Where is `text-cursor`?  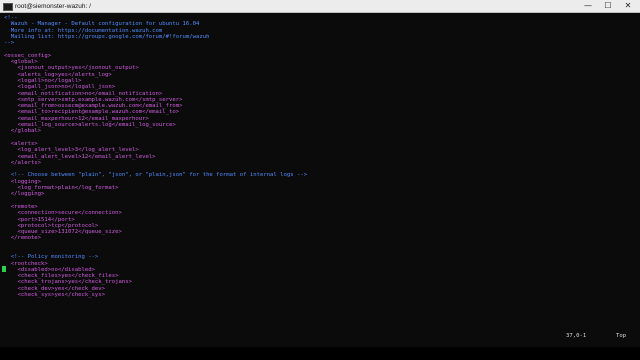
text-cursor is located at coordinates (4, 269).